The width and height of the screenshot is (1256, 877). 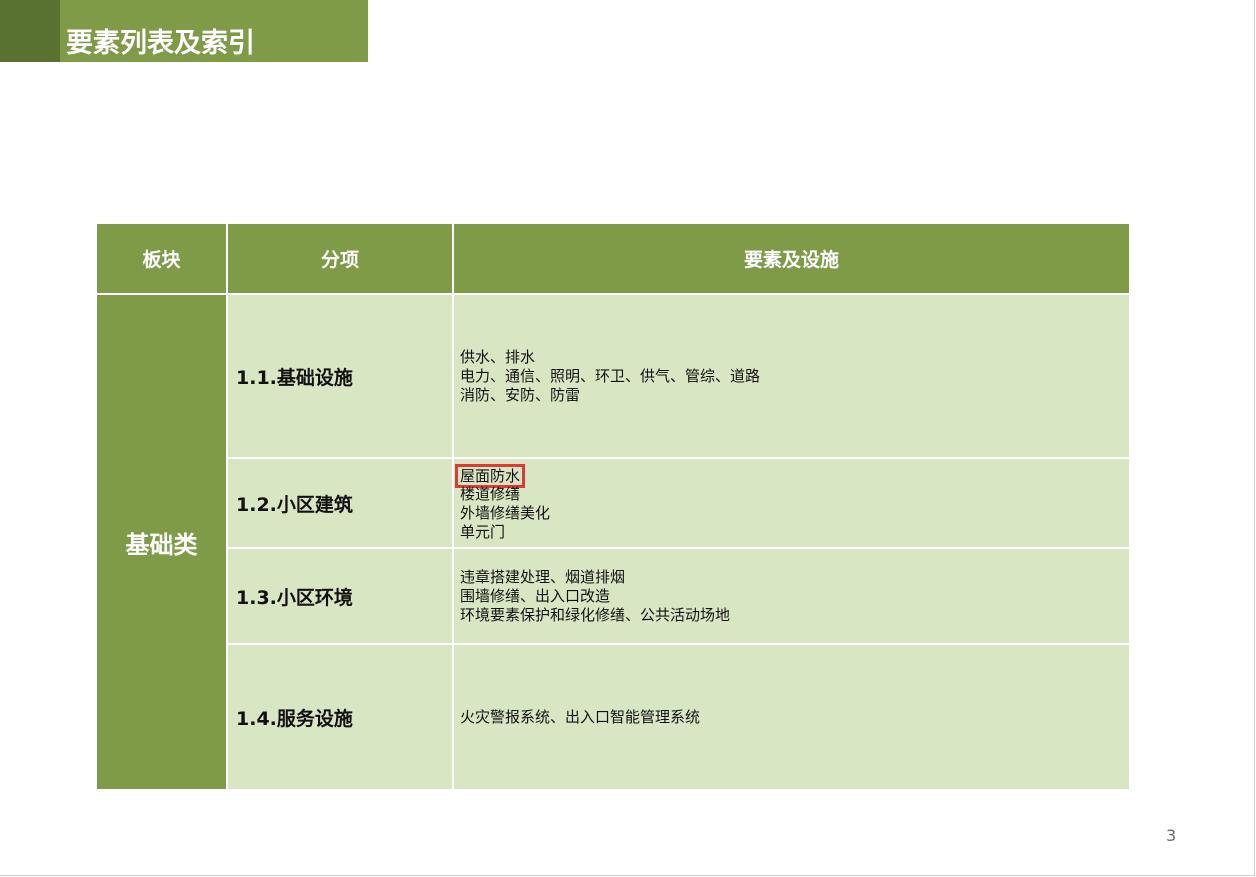 What do you see at coordinates (340, 596) in the screenshot?
I see `sub-cell: 1.3.小区环境` at bounding box center [340, 596].